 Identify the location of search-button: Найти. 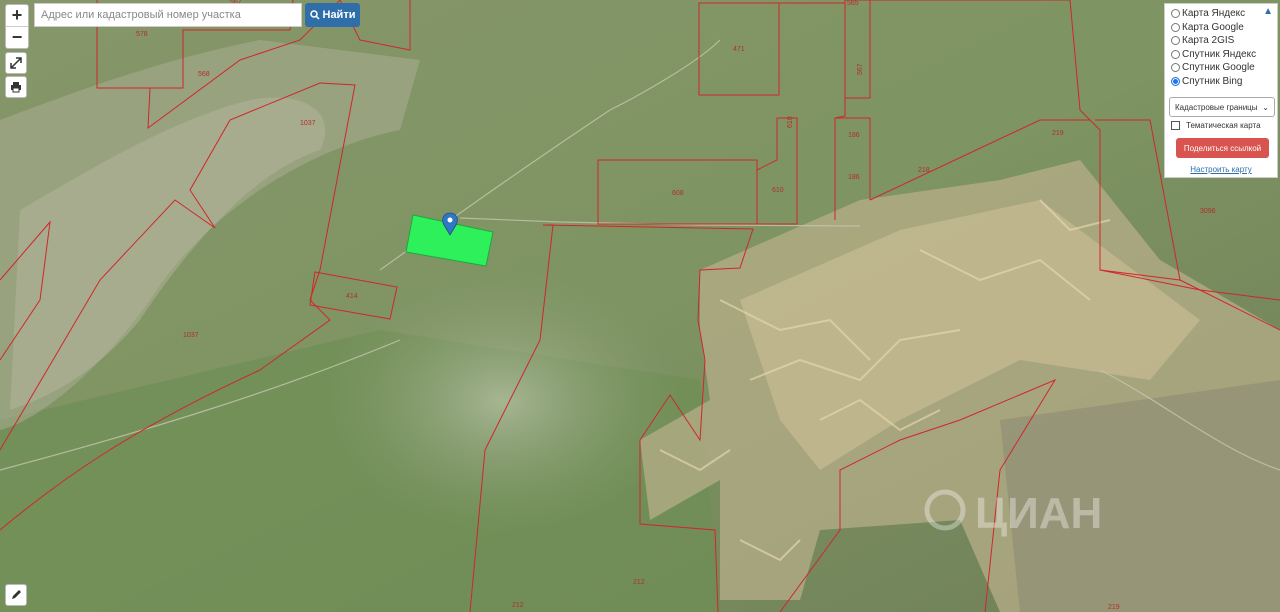
(332, 15).